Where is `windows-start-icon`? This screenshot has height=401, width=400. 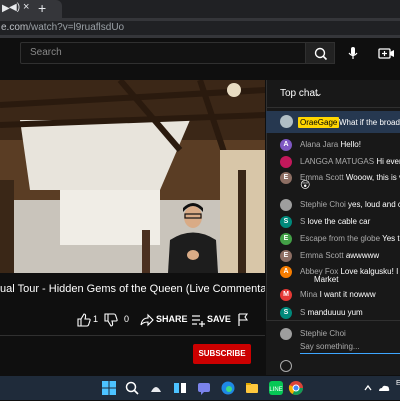 windows-start-icon is located at coordinates (109, 388).